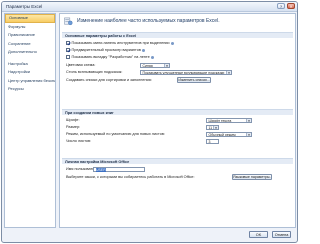 The height and width of the screenshot is (244, 320). What do you see at coordinates (68, 50) in the screenshot?
I see `live-preview-checkbox` at bounding box center [68, 50].